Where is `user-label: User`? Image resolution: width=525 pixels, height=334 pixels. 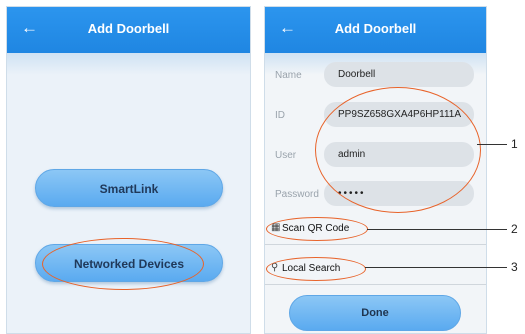 user-label: User is located at coordinates (286, 155).